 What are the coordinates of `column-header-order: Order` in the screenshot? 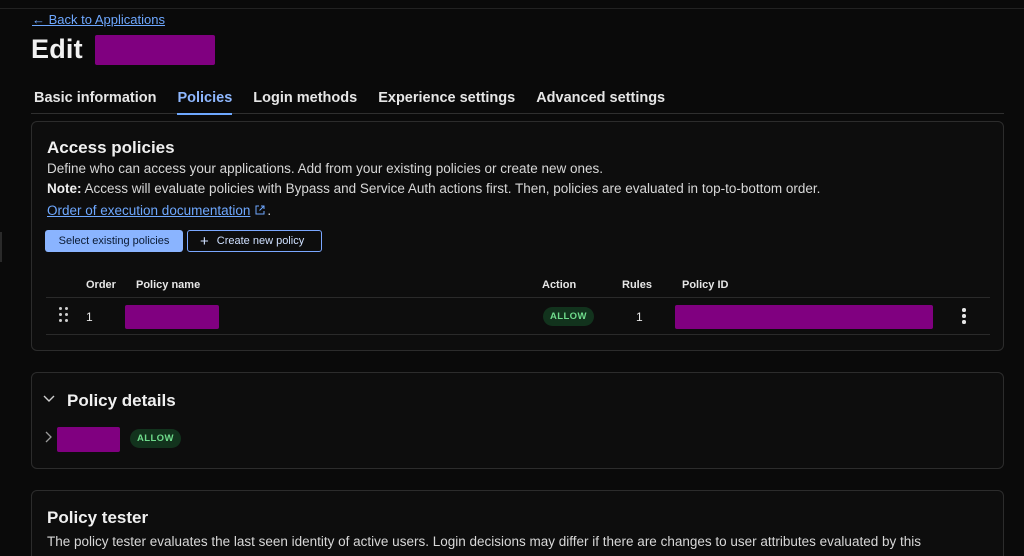 It's located at (101, 285).